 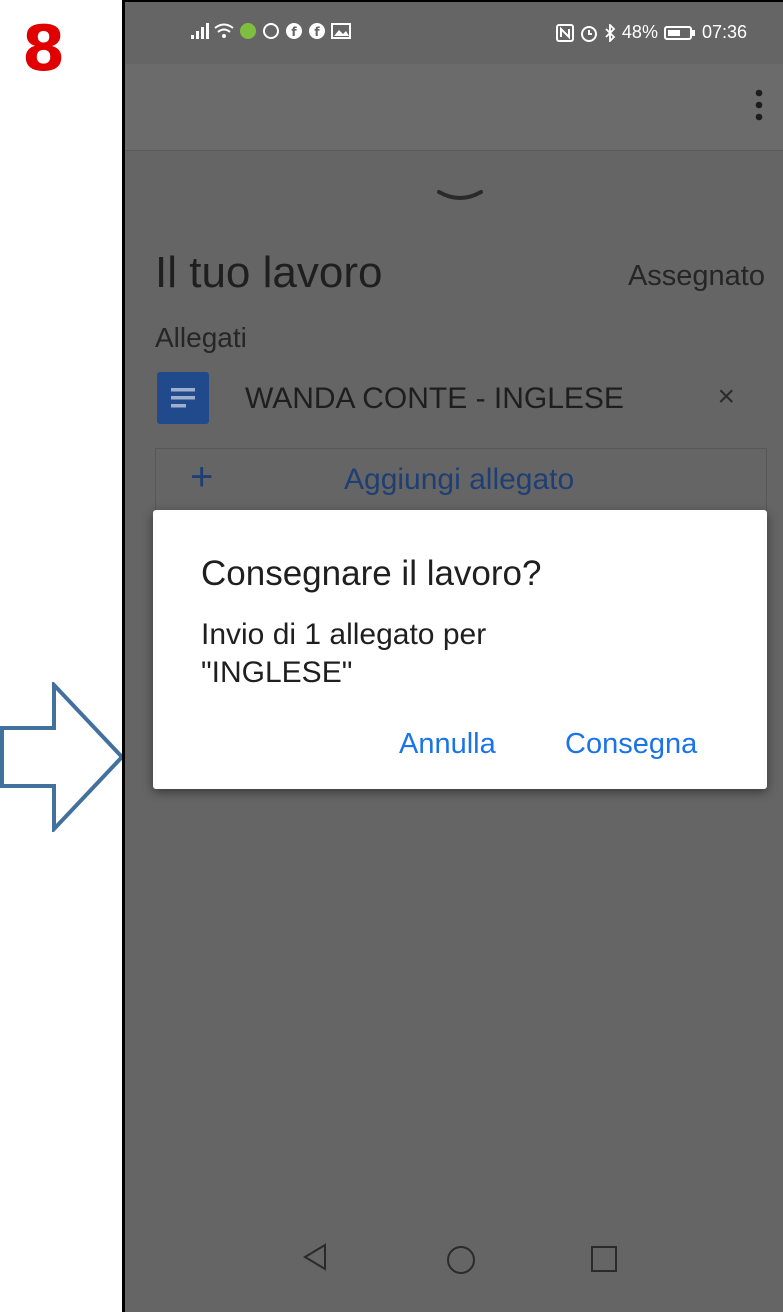 I want to click on alarm-icon, so click(x=588, y=33).